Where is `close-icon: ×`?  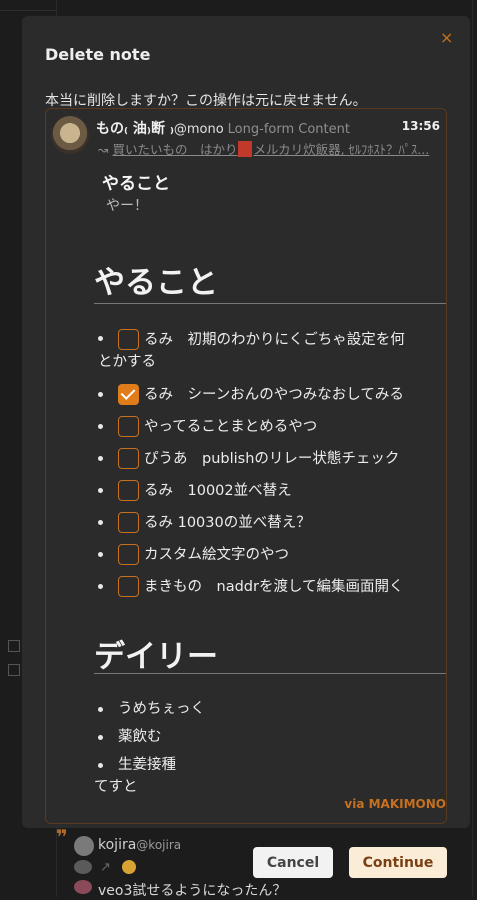 close-icon: × is located at coordinates (446, 38).